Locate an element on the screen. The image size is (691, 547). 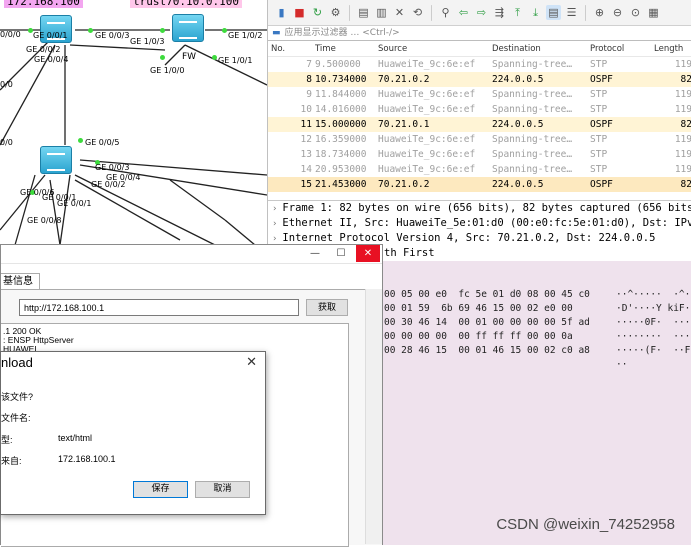
cancel-button: 取消 is located at coordinates (222, 489).